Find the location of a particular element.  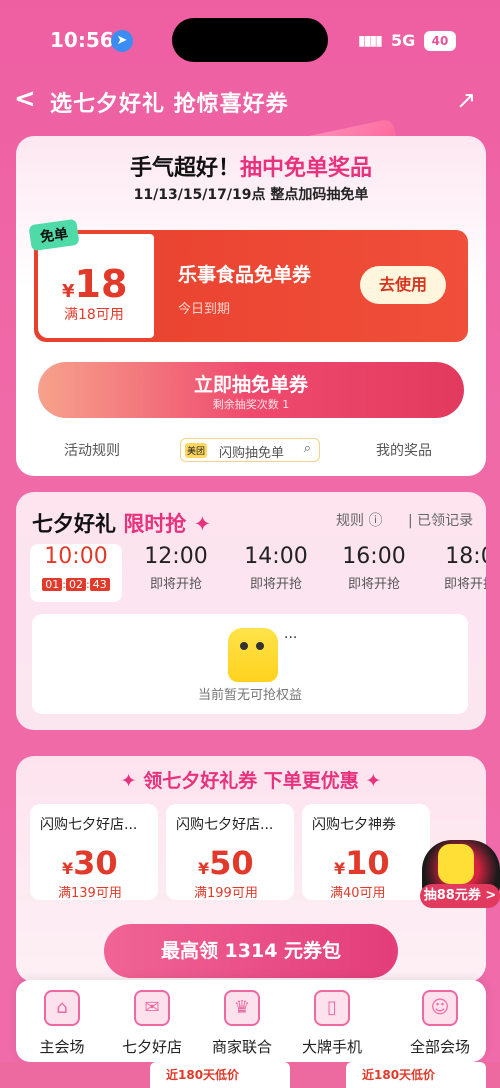

coupon-item-amount: ¥10 is located at coordinates (362, 863).